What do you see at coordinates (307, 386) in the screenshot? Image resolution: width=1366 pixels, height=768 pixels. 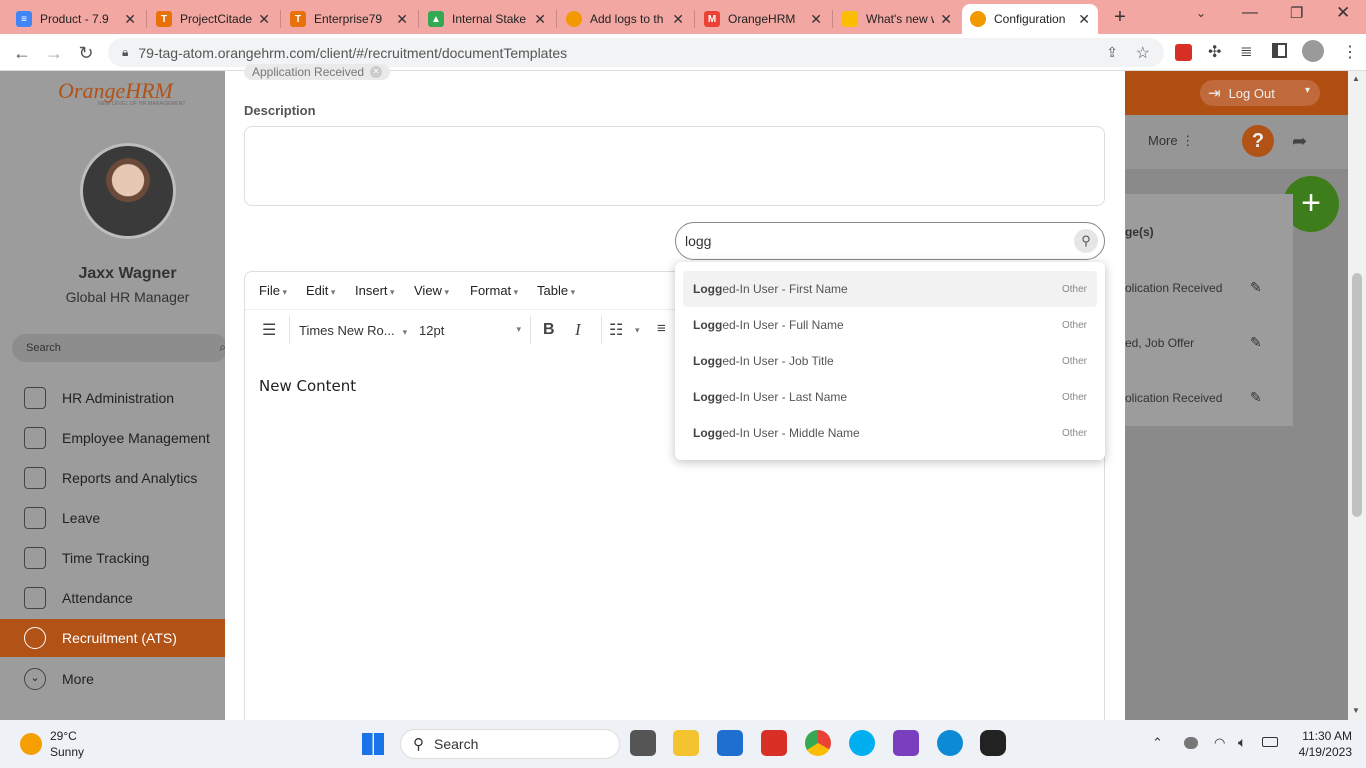 I see `editor-content: New Content` at bounding box center [307, 386].